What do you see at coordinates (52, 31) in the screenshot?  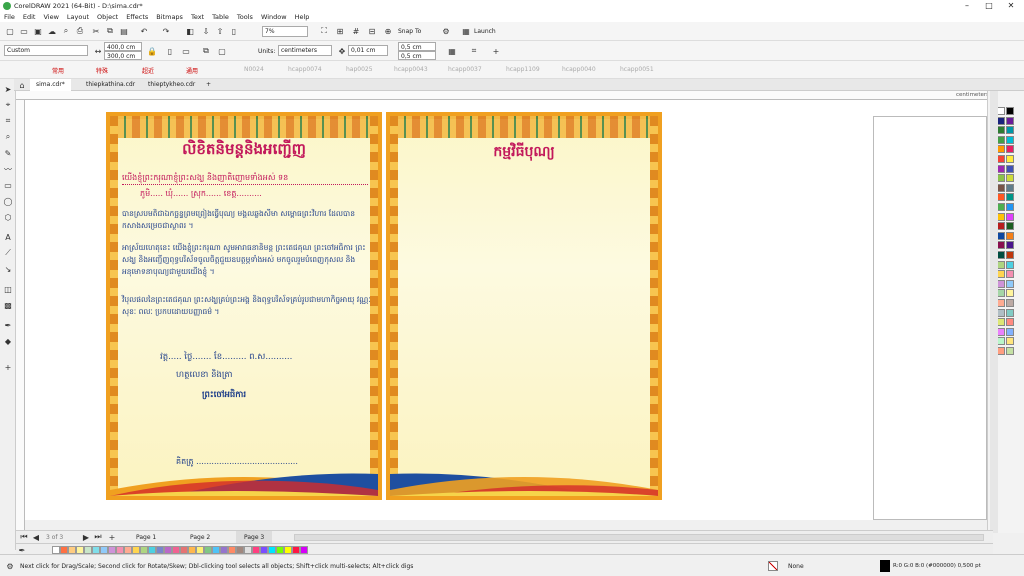 I see `cloud-icon: ☁` at bounding box center [52, 31].